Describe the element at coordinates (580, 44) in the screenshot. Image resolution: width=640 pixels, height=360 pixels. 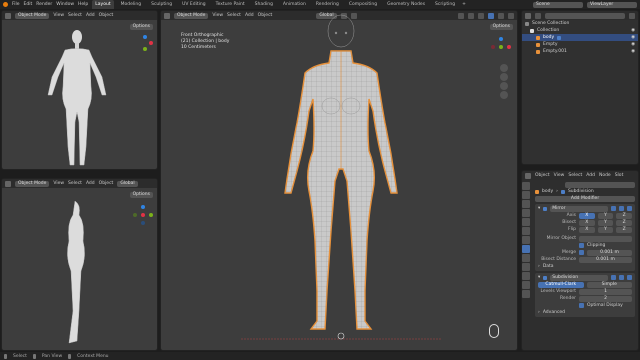
I see `outliner-item-empty: Empty ◉` at that location.